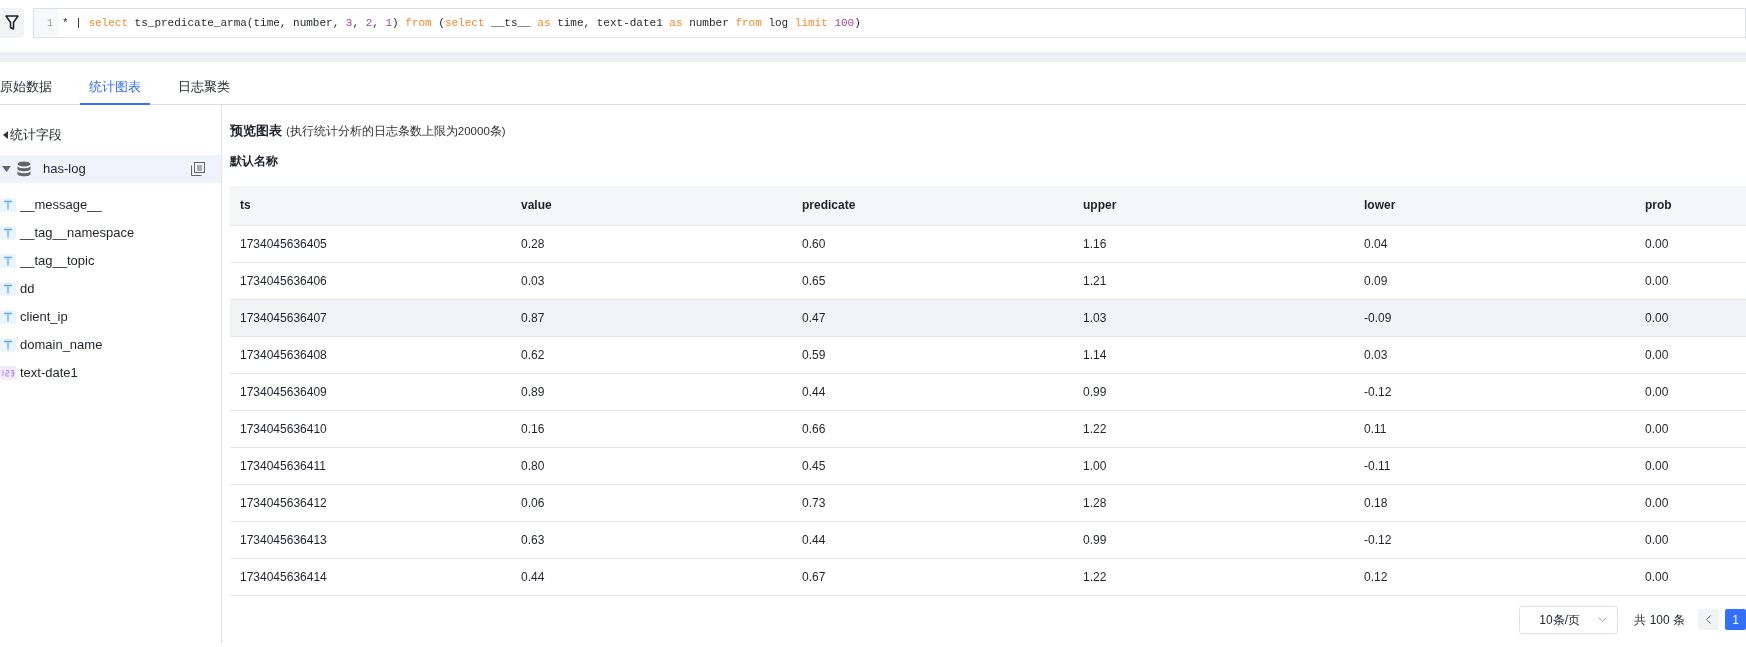 Image resolution: width=1746 pixels, height=647 pixels. I want to click on table-cell-text: 0.87, so click(533, 318).